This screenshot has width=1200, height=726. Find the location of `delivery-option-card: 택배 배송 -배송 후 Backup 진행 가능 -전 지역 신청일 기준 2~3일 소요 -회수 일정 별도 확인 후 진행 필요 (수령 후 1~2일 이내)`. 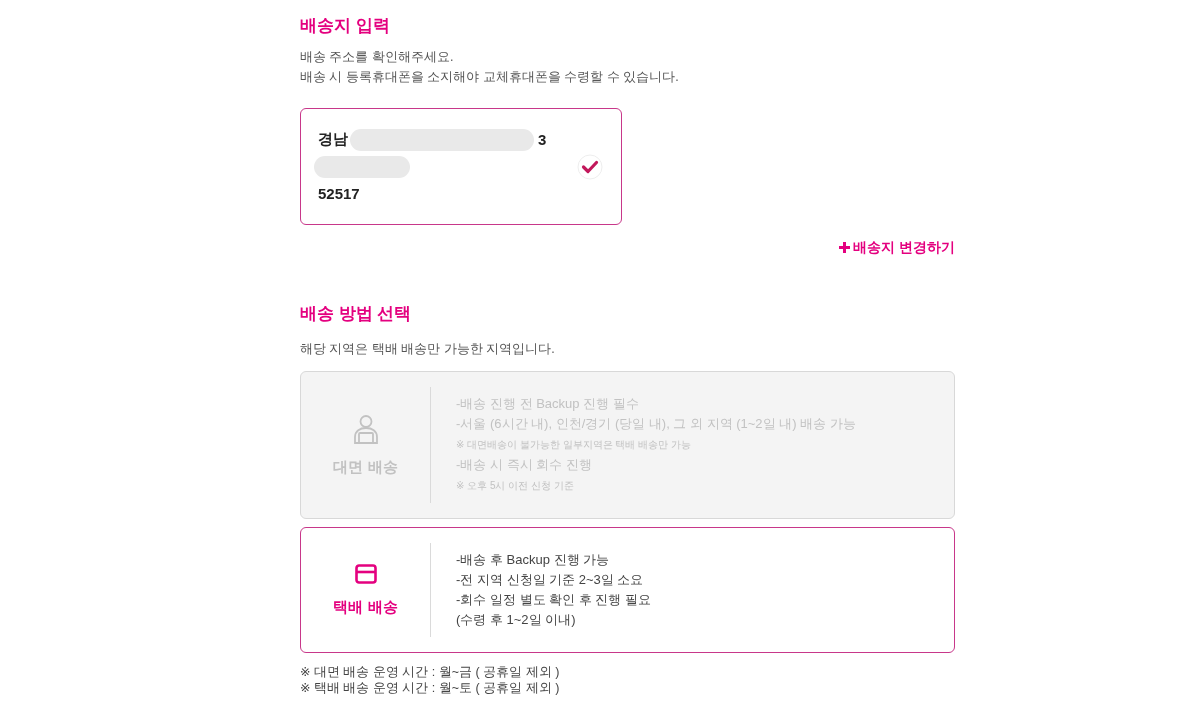

delivery-option-card: 택배 배송 -배송 후 Backup 진행 가능 -전 지역 신청일 기준 2~3일 소요 -회수 일정 별도 확인 후 진행 필요 (수령 후 1~2일 이내) is located at coordinates (627, 590).